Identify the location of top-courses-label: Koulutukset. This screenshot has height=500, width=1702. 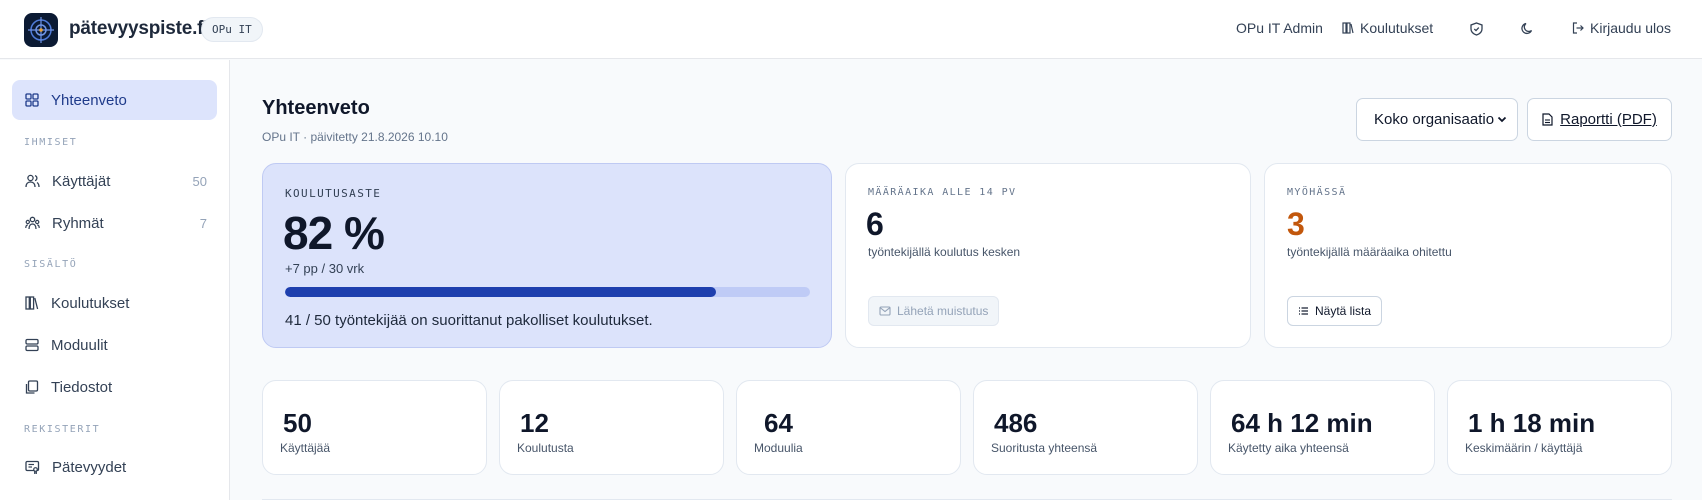
(1397, 28).